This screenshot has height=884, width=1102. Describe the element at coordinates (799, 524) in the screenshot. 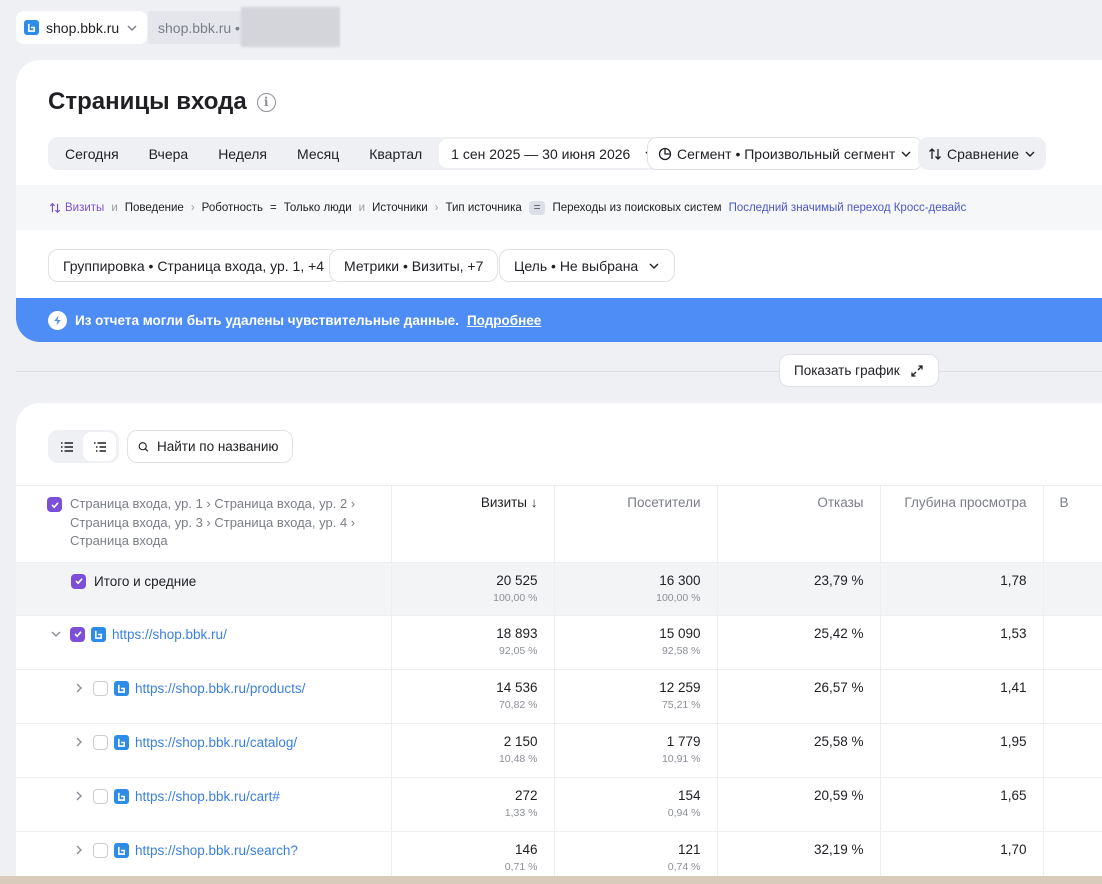

I see `column-header-bounce: Отказы` at that location.